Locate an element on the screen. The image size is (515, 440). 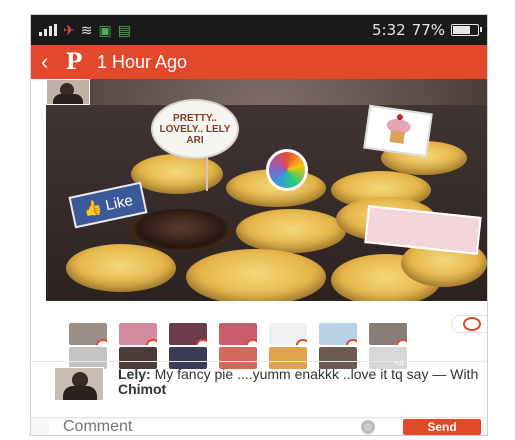
round-tag: PRETTY.. LOVELY.. LELY ARI is located at coordinates (195, 129).